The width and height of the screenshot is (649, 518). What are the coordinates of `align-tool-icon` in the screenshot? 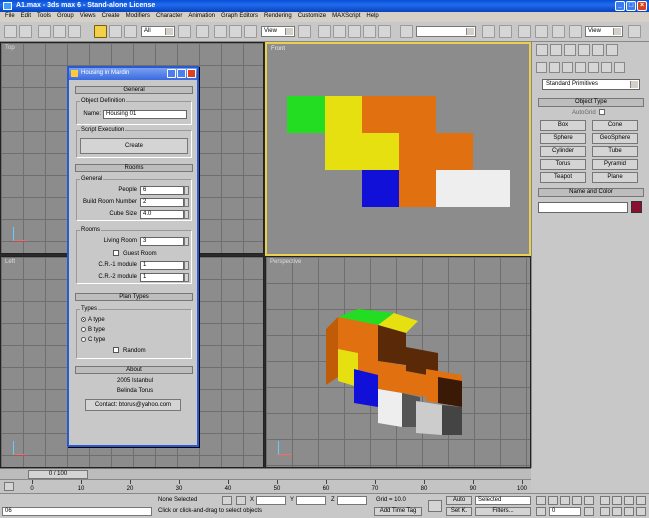 It's located at (505, 31).